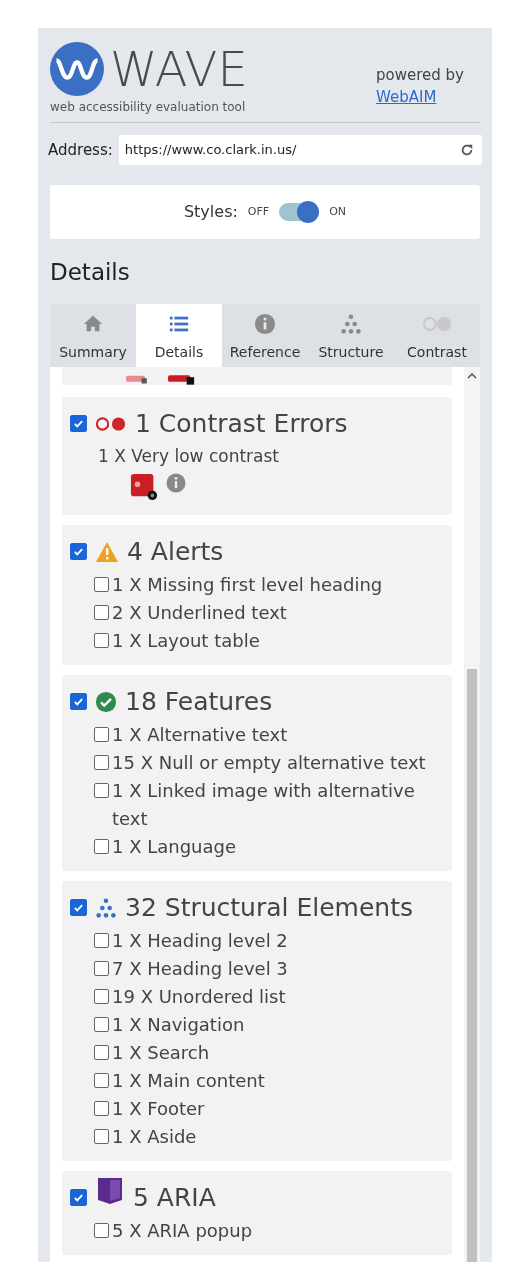 The height and width of the screenshot is (1274, 512). I want to click on issue-label: 1 X Missing first level heading, so click(247, 584).